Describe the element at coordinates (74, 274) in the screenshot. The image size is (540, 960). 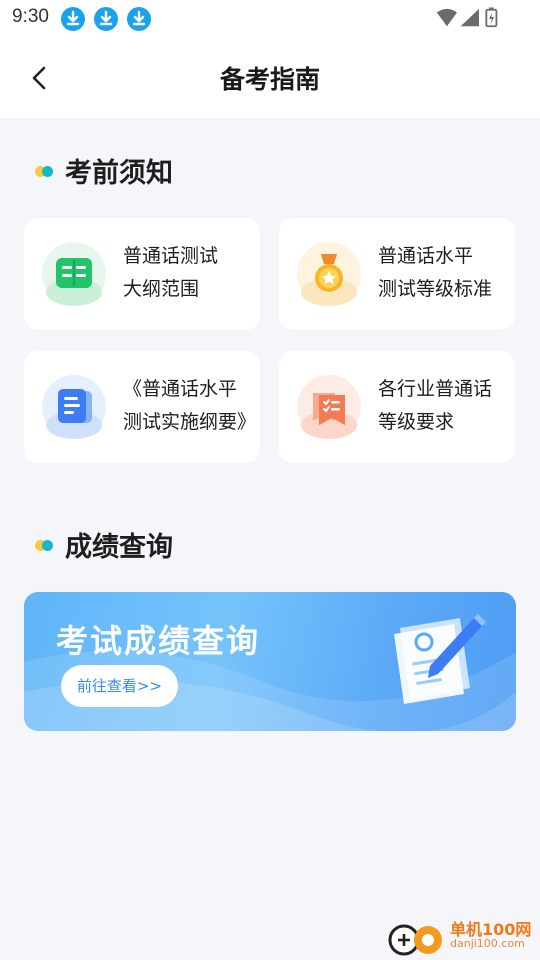
I see `book-icon` at that location.